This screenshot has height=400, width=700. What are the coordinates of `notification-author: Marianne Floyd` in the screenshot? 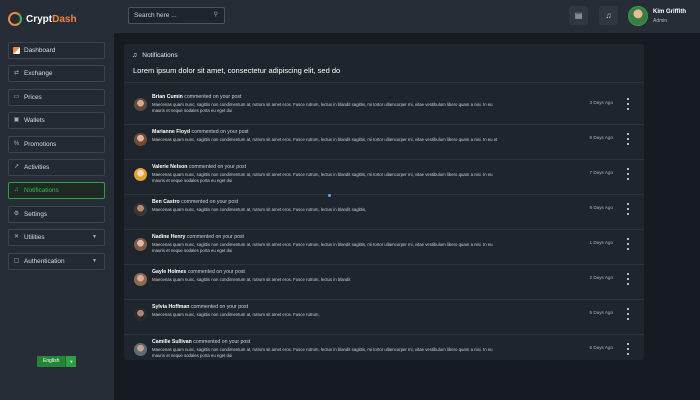 It's located at (171, 132).